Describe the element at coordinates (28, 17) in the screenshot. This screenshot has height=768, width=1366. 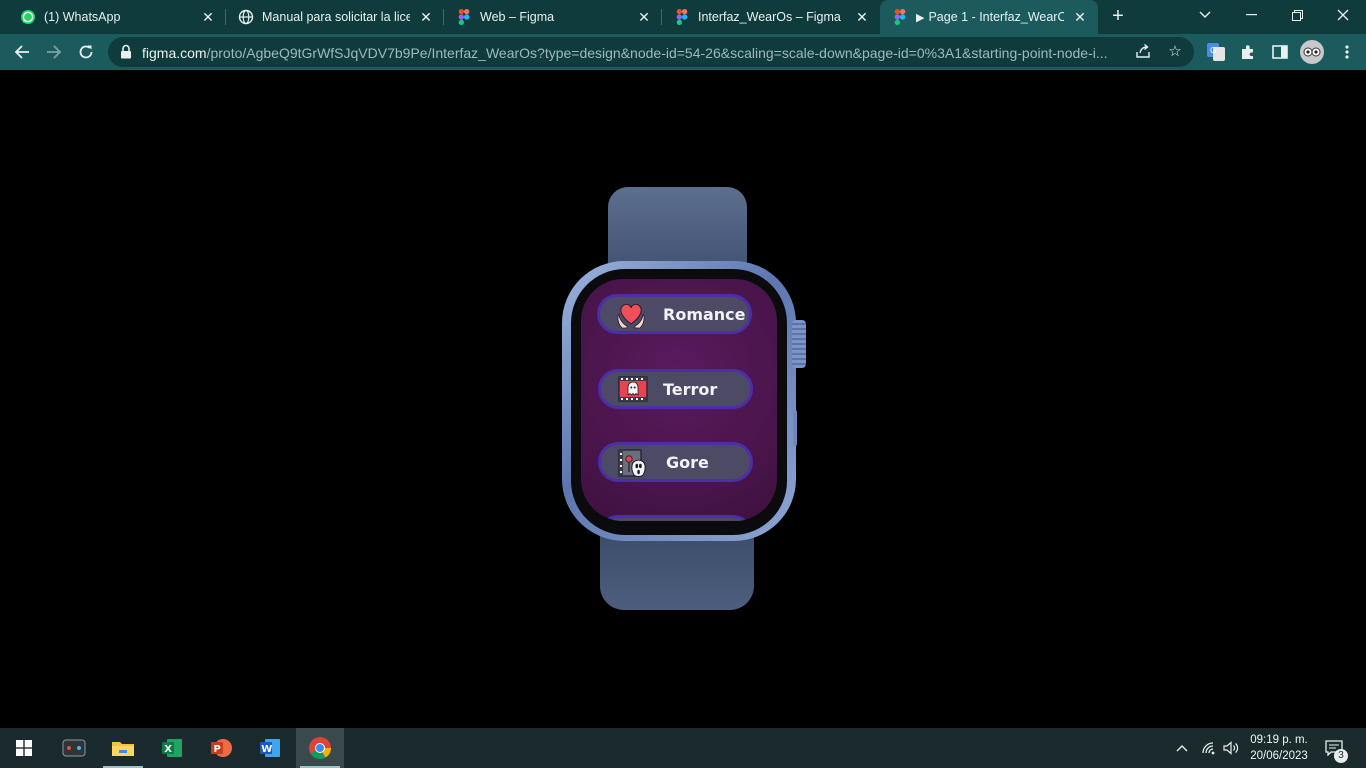
I see `whatsapp-icon` at that location.